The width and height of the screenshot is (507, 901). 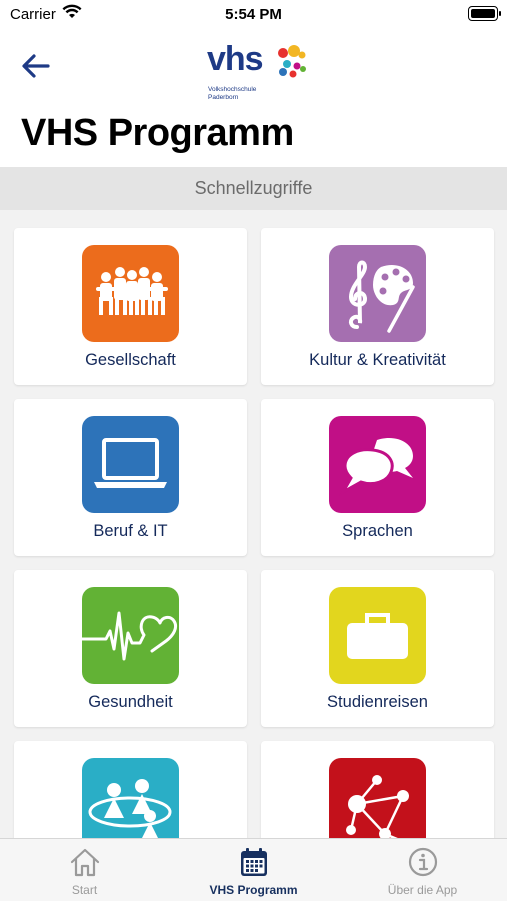 What do you see at coordinates (130, 531) in the screenshot?
I see `tile-label: Beruf & IT` at bounding box center [130, 531].